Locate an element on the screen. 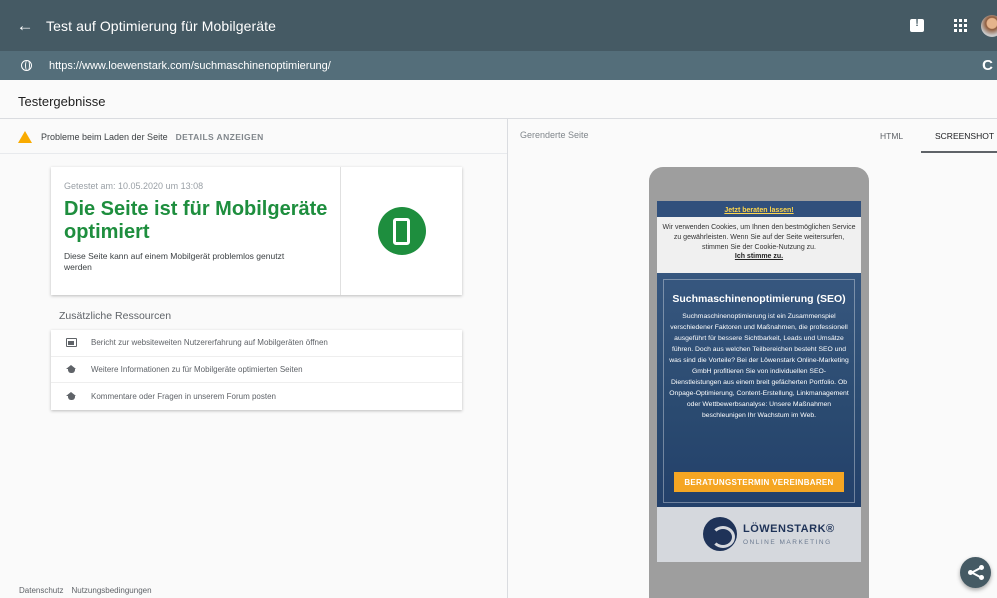  results-heading: Testergebnisse is located at coordinates (62, 101).